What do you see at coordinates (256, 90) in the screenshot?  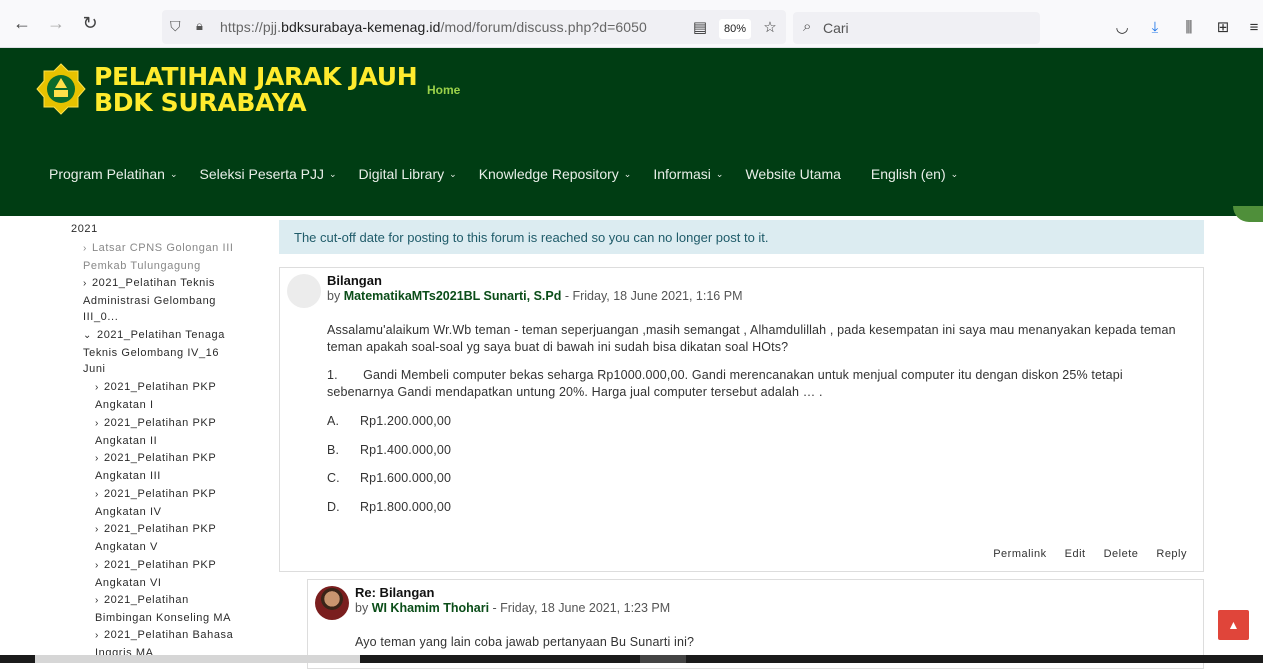 I see `site-brand: PELATIHAN JARAK JAUH BDK SURABAYA` at bounding box center [256, 90].